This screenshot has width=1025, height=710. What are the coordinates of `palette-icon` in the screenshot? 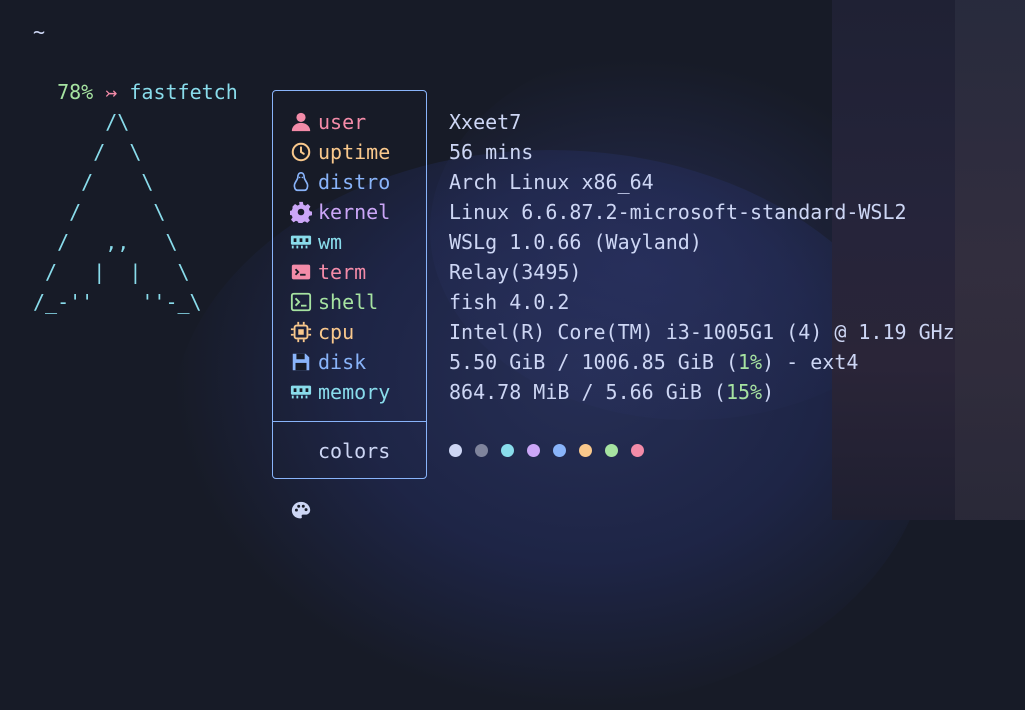 It's located at (301, 479).